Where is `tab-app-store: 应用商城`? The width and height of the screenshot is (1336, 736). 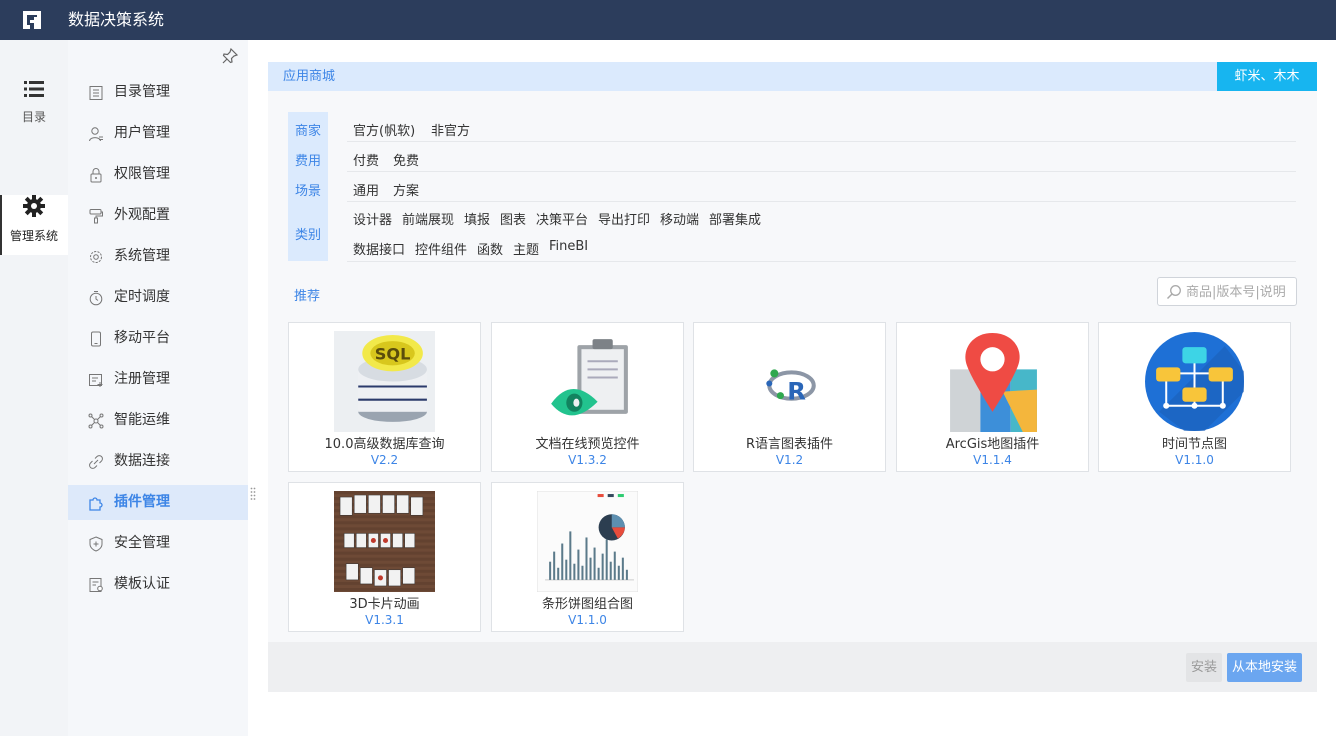 tab-app-store: 应用商城 is located at coordinates (309, 77).